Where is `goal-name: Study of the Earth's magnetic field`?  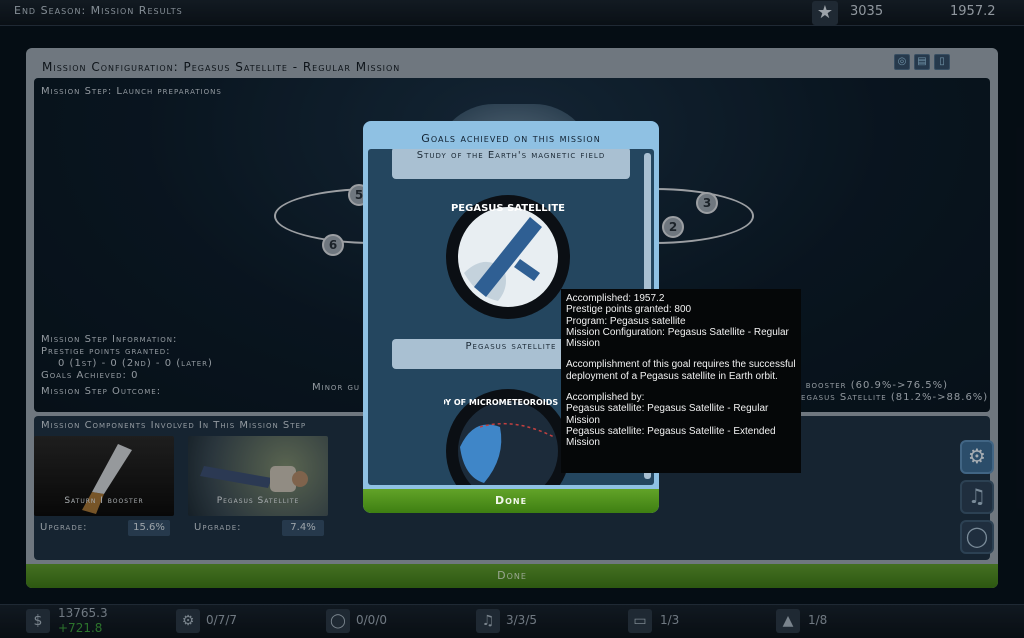
goal-name: Study of the Earth's magnetic field is located at coordinates (511, 164).